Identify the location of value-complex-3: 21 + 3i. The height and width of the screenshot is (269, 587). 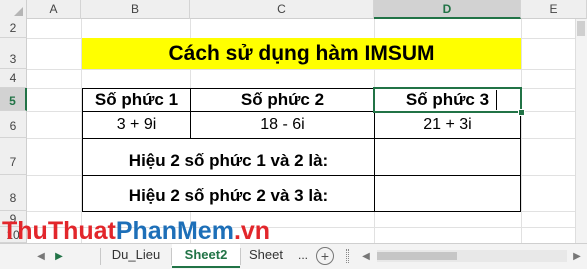
(447, 124).